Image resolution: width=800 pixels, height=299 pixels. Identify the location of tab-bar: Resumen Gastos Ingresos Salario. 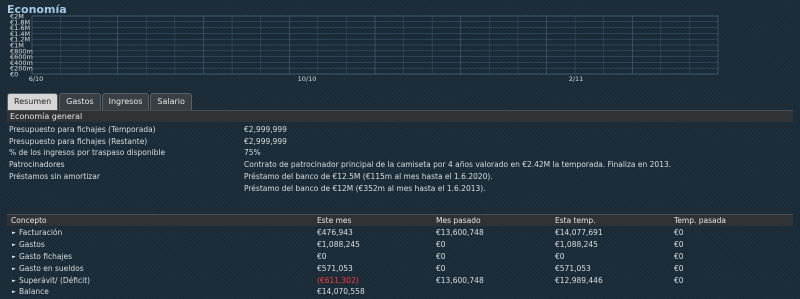
(99, 101).